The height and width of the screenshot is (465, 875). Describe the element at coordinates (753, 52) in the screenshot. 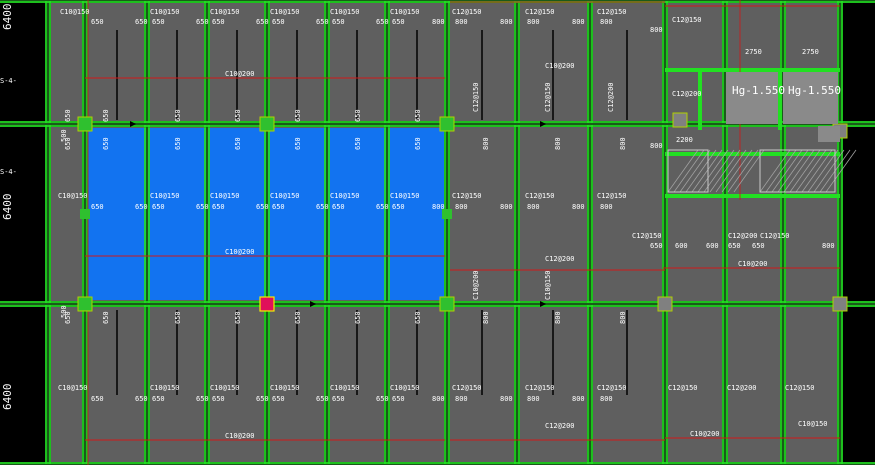

I see `right-dim: 2750` at that location.